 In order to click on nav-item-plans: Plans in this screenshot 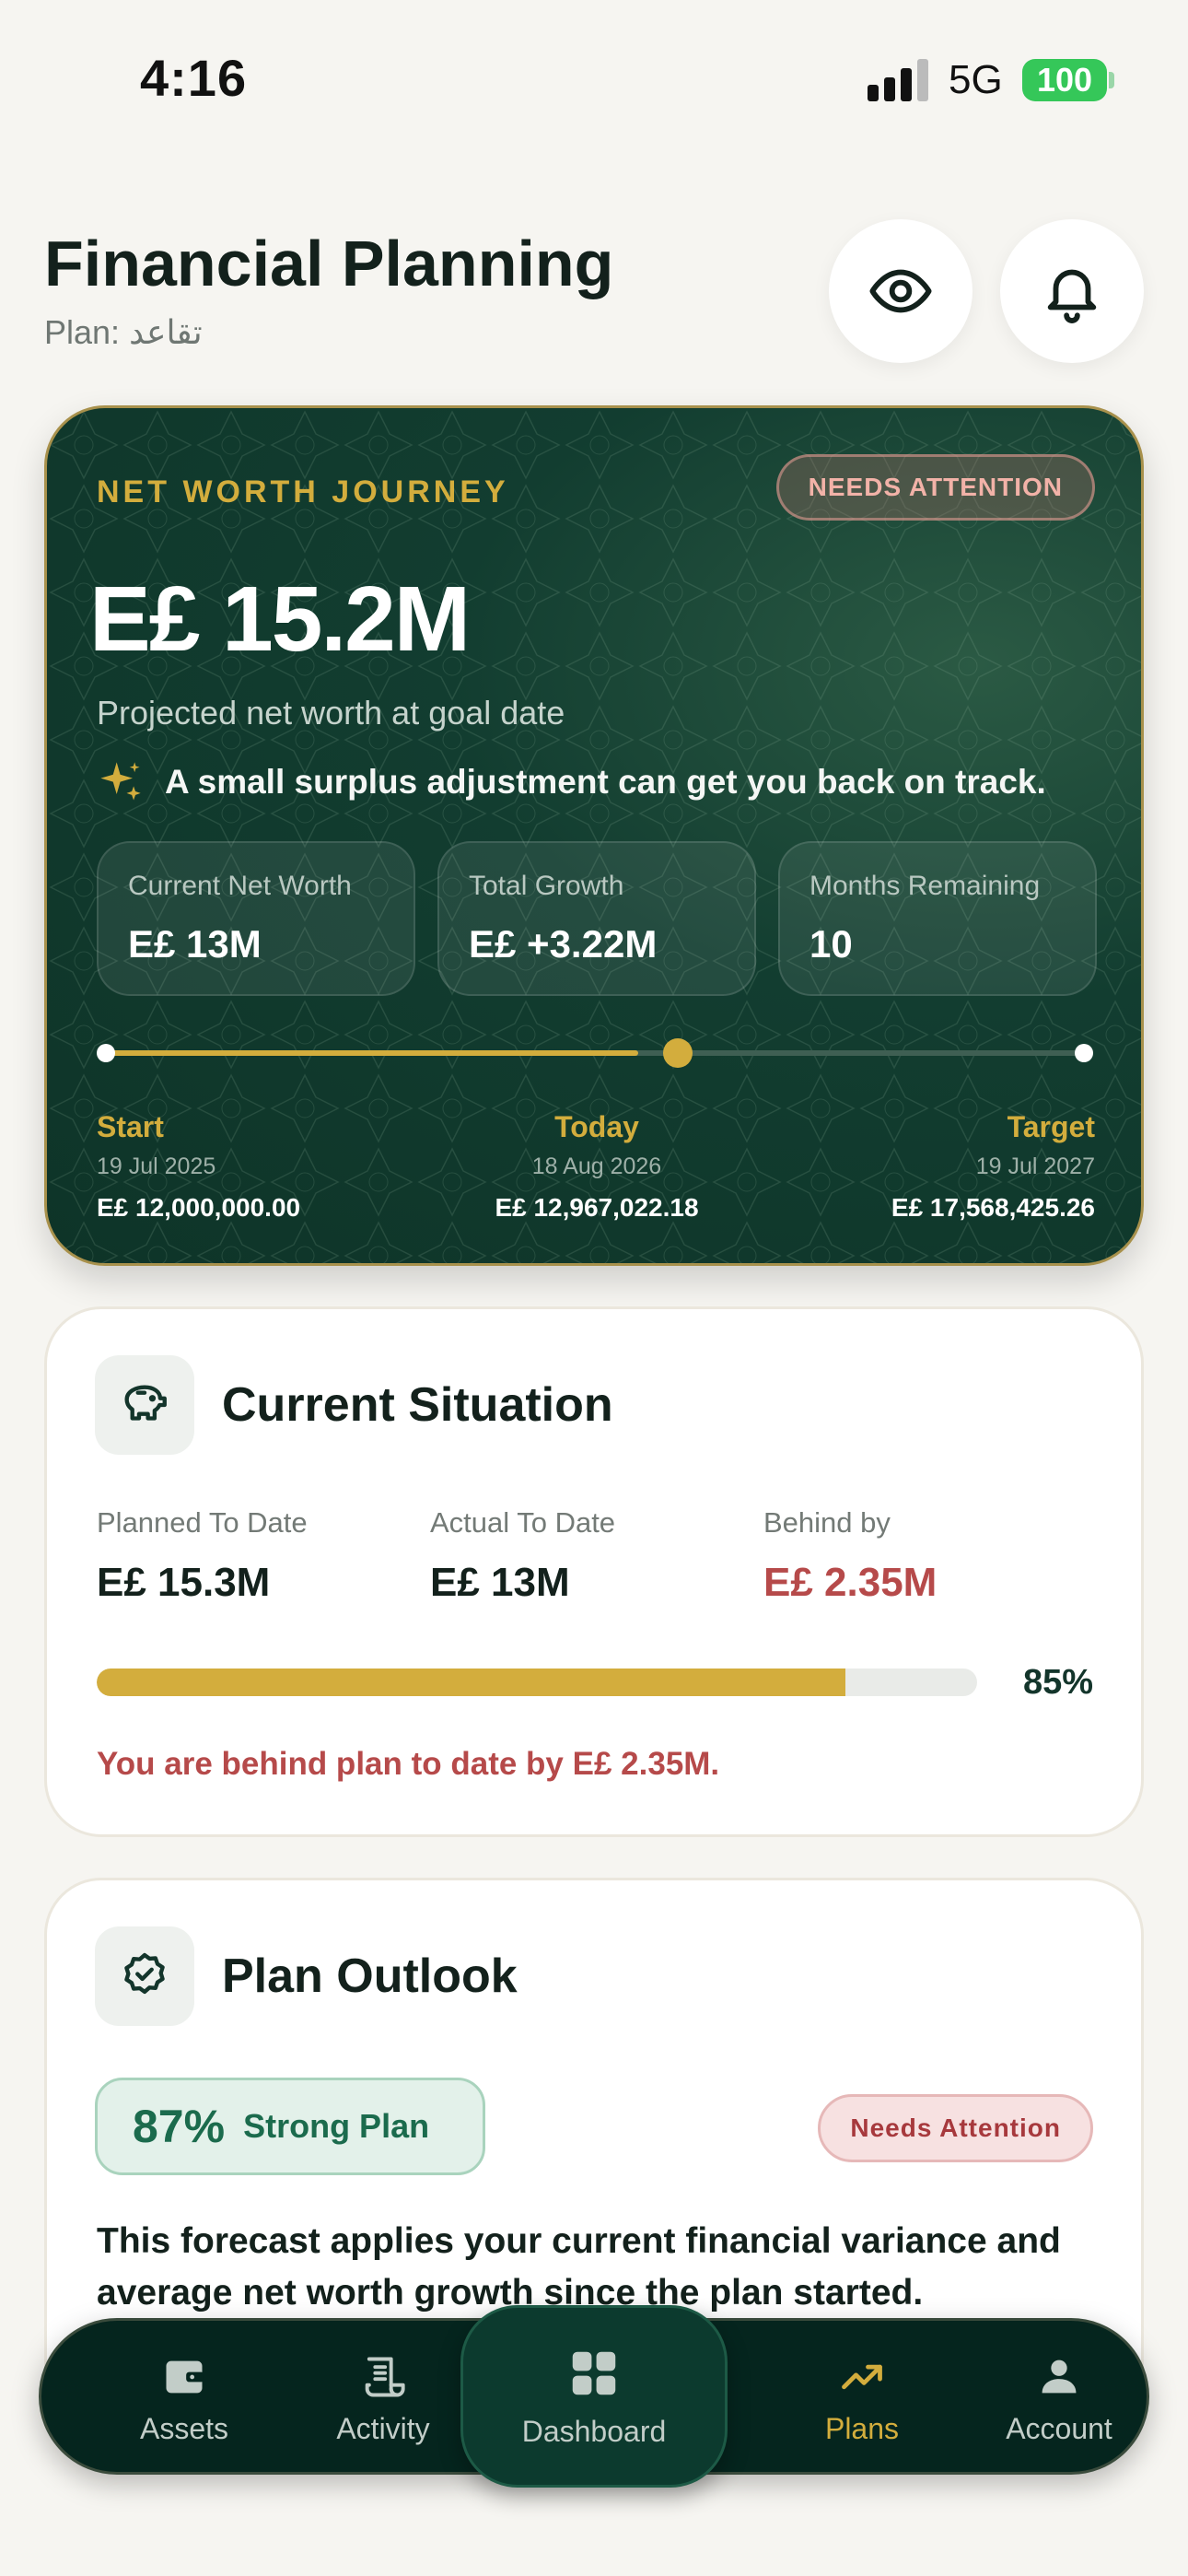, I will do `click(862, 2399)`.